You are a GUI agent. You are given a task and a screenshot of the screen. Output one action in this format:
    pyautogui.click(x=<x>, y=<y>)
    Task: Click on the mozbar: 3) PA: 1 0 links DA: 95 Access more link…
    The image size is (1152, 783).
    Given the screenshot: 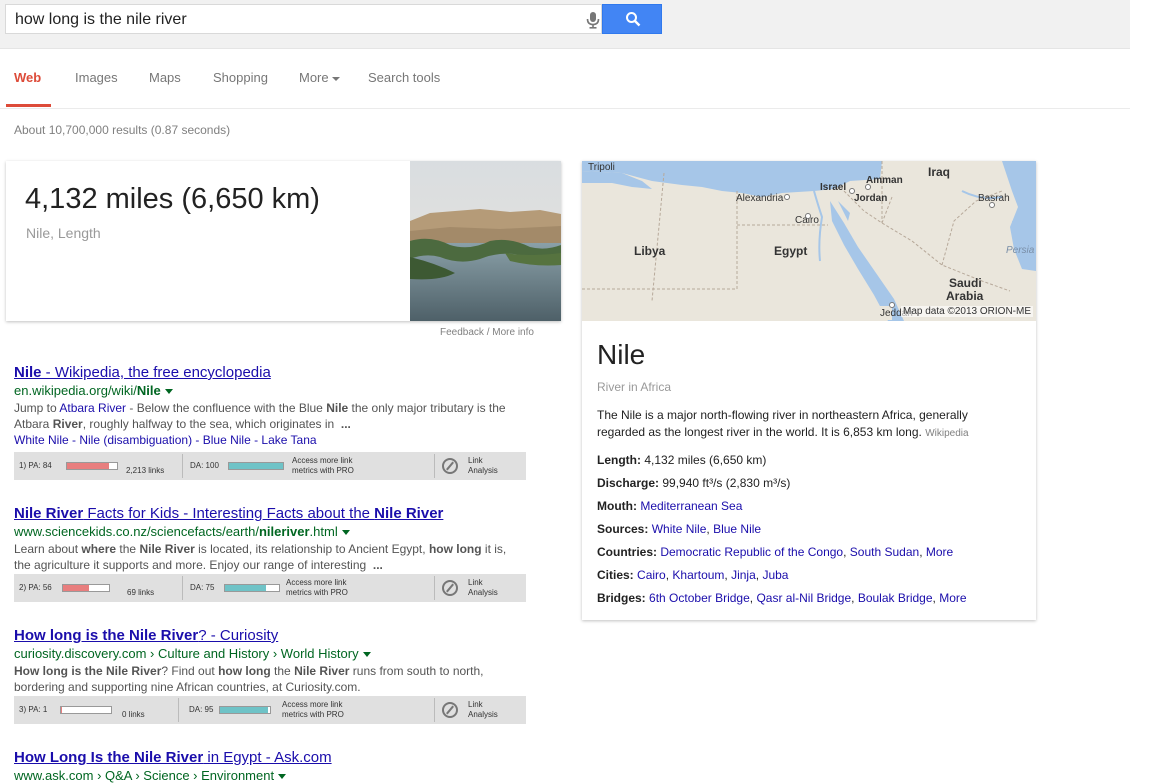 What is the action you would take?
    pyautogui.click(x=270, y=710)
    